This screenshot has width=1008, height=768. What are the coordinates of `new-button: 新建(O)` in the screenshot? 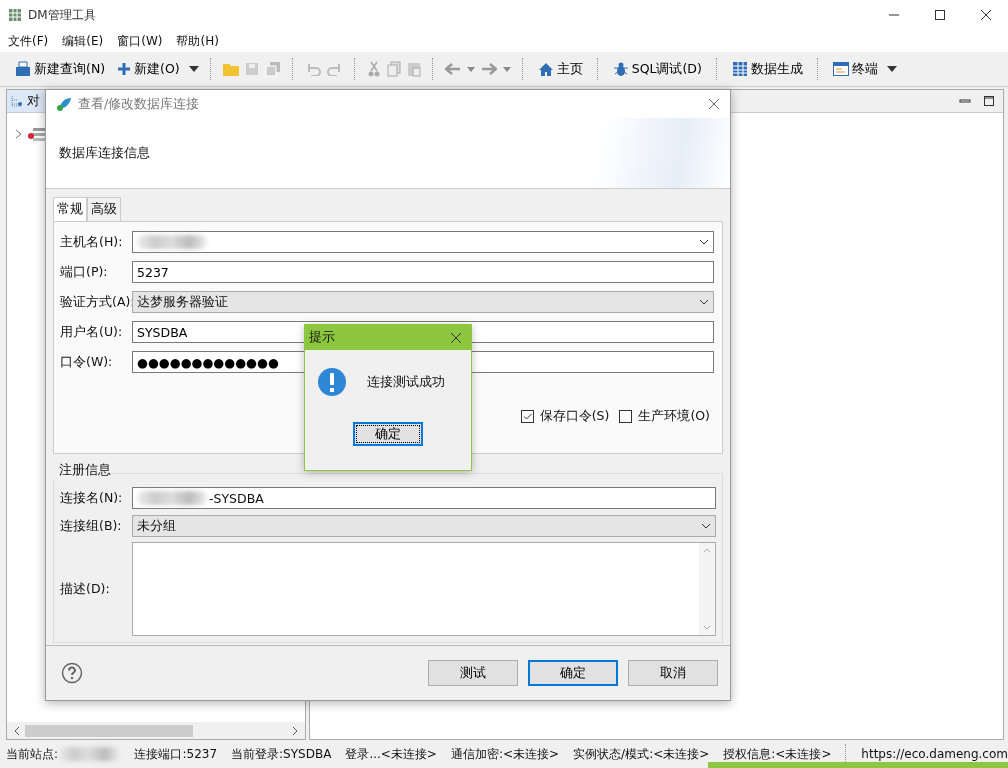 It's located at (148, 69).